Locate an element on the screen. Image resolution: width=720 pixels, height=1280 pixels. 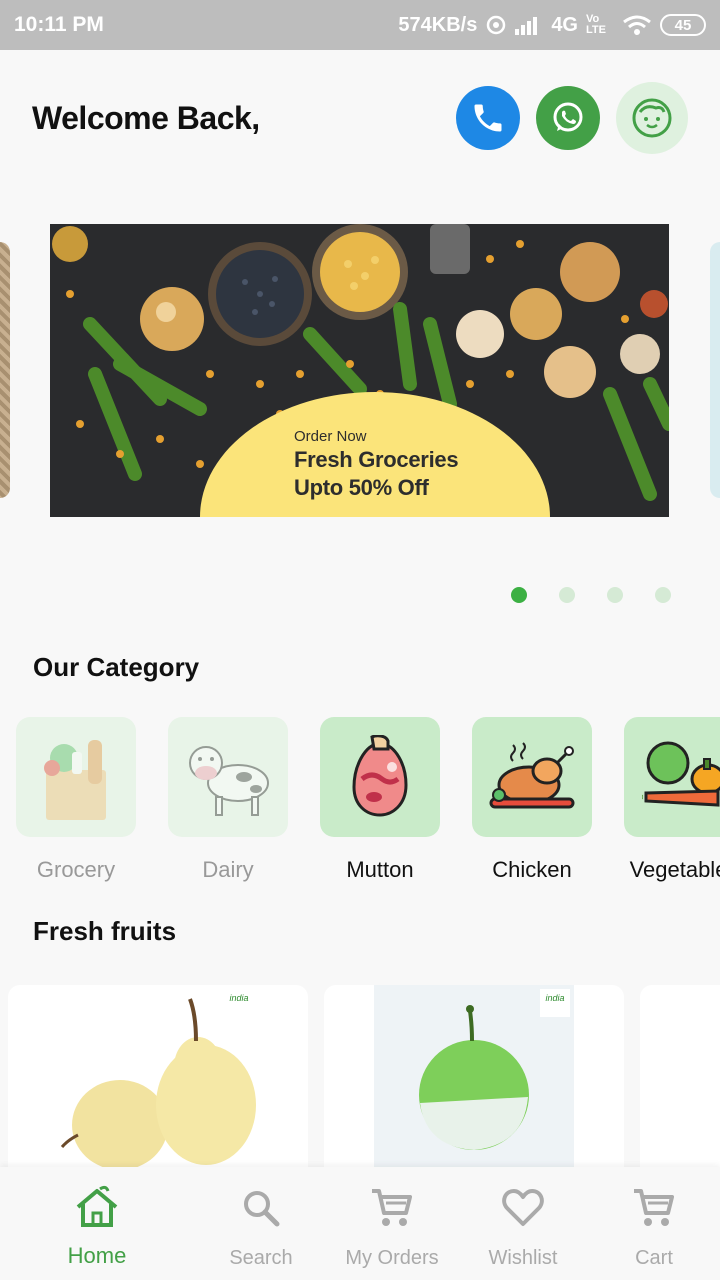
category-list: Grocery Dairy Mutton Chicken Vegetabl is located at coordinates (368, 807).